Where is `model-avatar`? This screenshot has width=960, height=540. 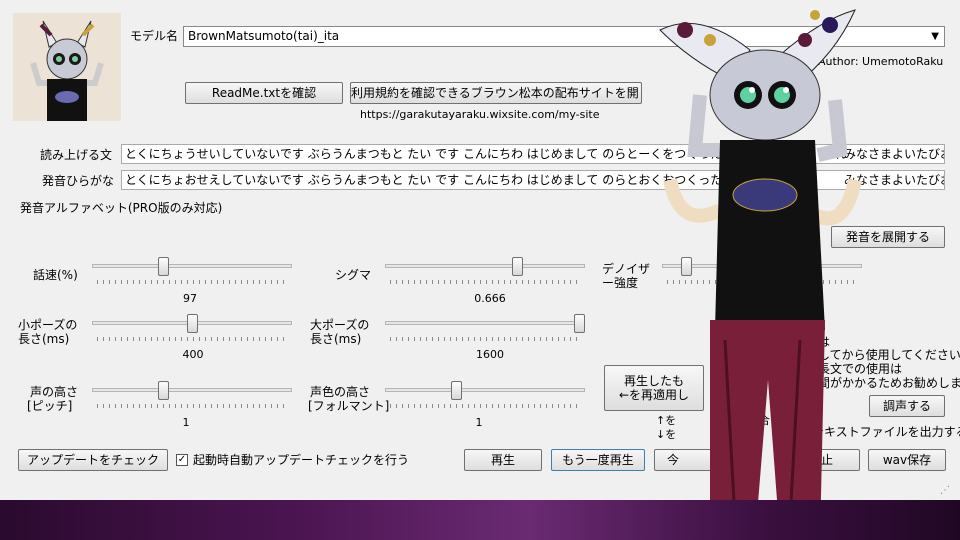 model-avatar is located at coordinates (67, 67).